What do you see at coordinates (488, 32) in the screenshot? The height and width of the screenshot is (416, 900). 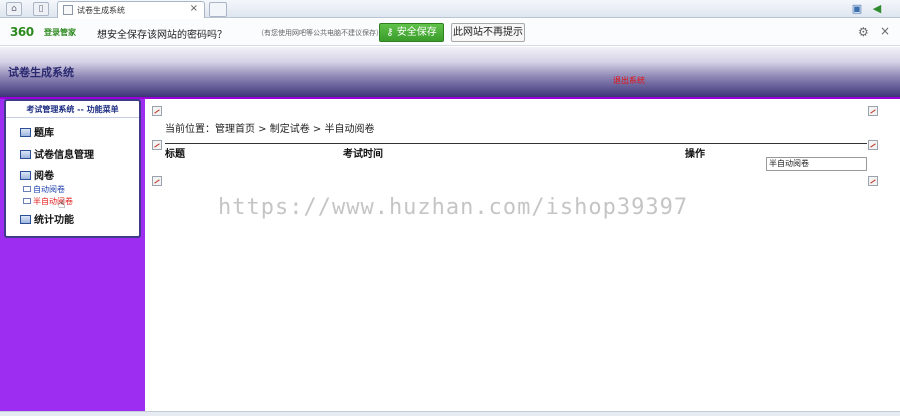 I see `never-prompt-button: 此网站不再提示` at bounding box center [488, 32].